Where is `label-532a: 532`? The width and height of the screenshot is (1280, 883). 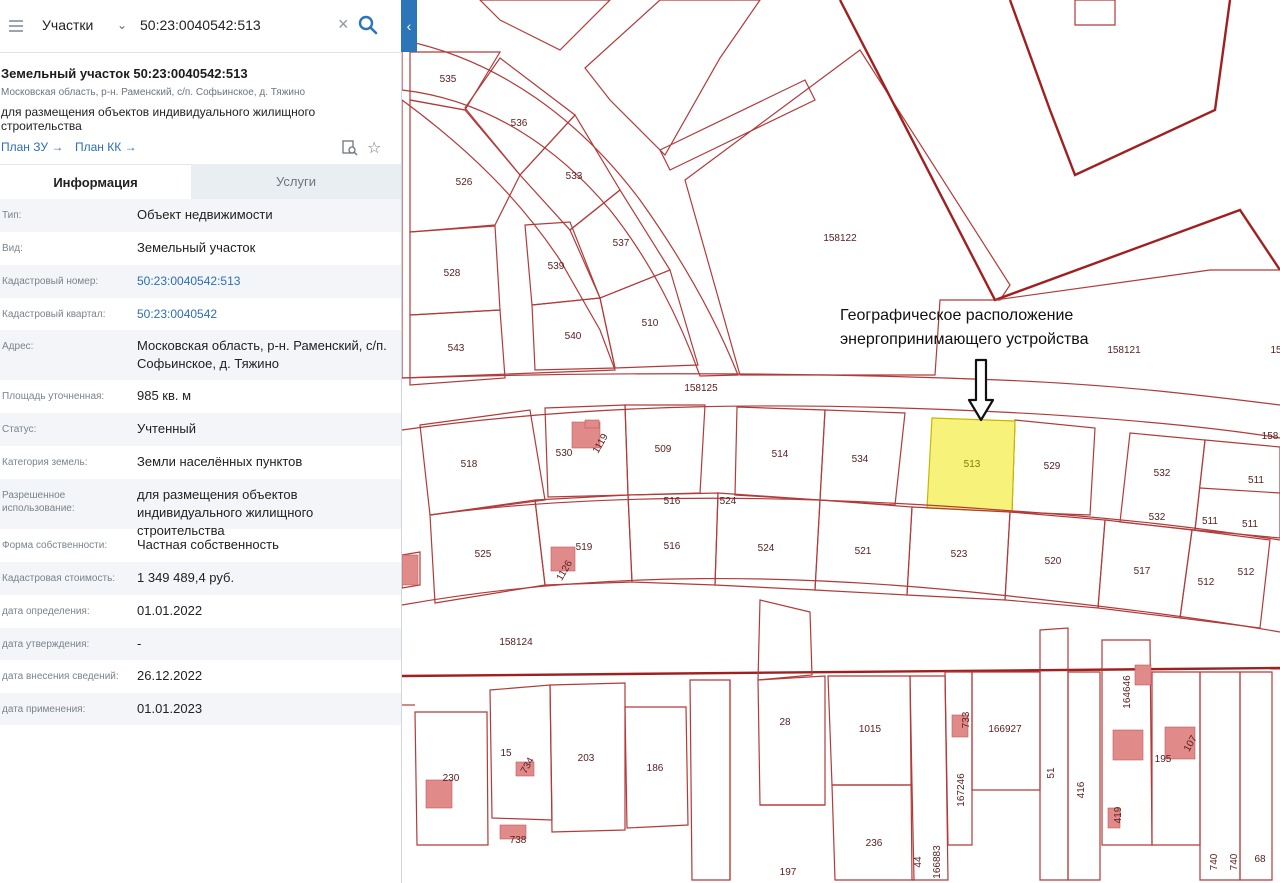 label-532a: 532 is located at coordinates (1162, 473).